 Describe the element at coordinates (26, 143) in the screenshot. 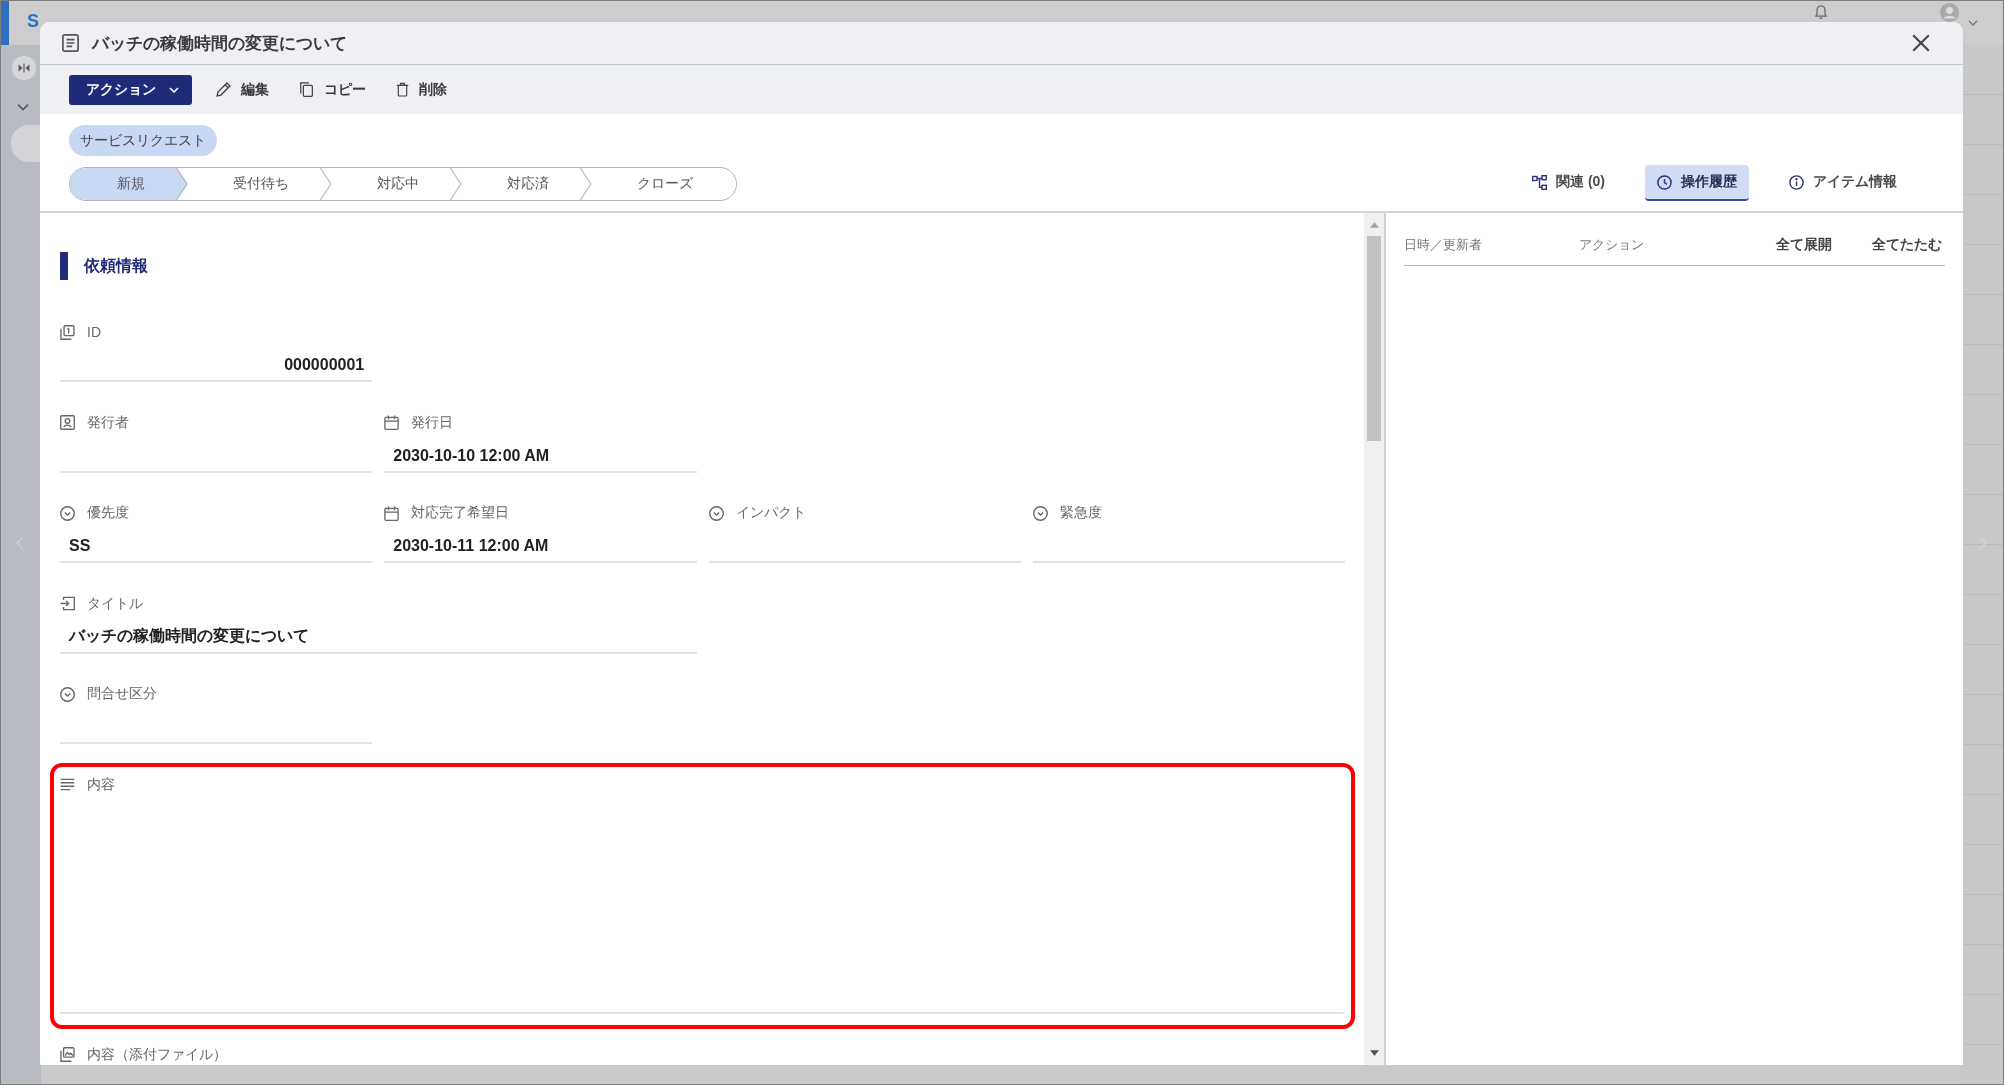

I see `nav-pill` at that location.